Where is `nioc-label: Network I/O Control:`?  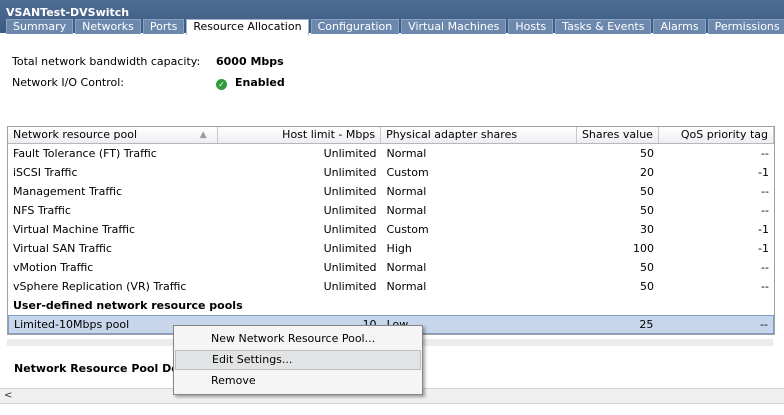 nioc-label: Network I/O Control: is located at coordinates (68, 82).